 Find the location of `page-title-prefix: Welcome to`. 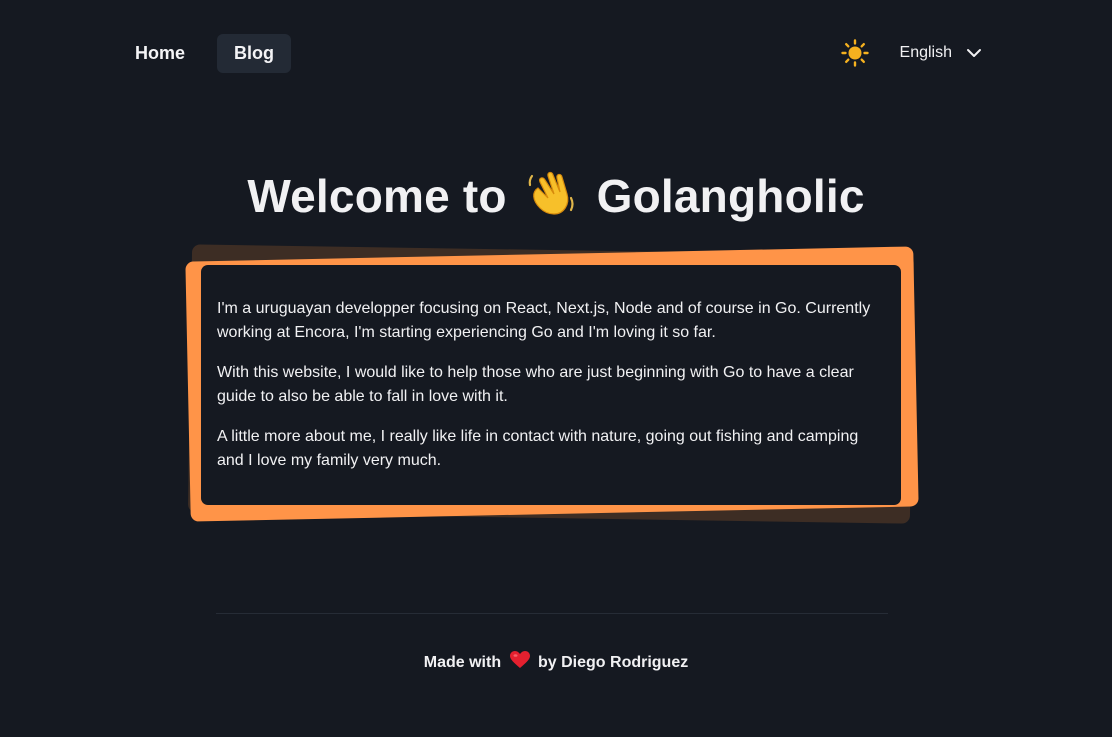

page-title-prefix: Welcome to is located at coordinates (377, 195).